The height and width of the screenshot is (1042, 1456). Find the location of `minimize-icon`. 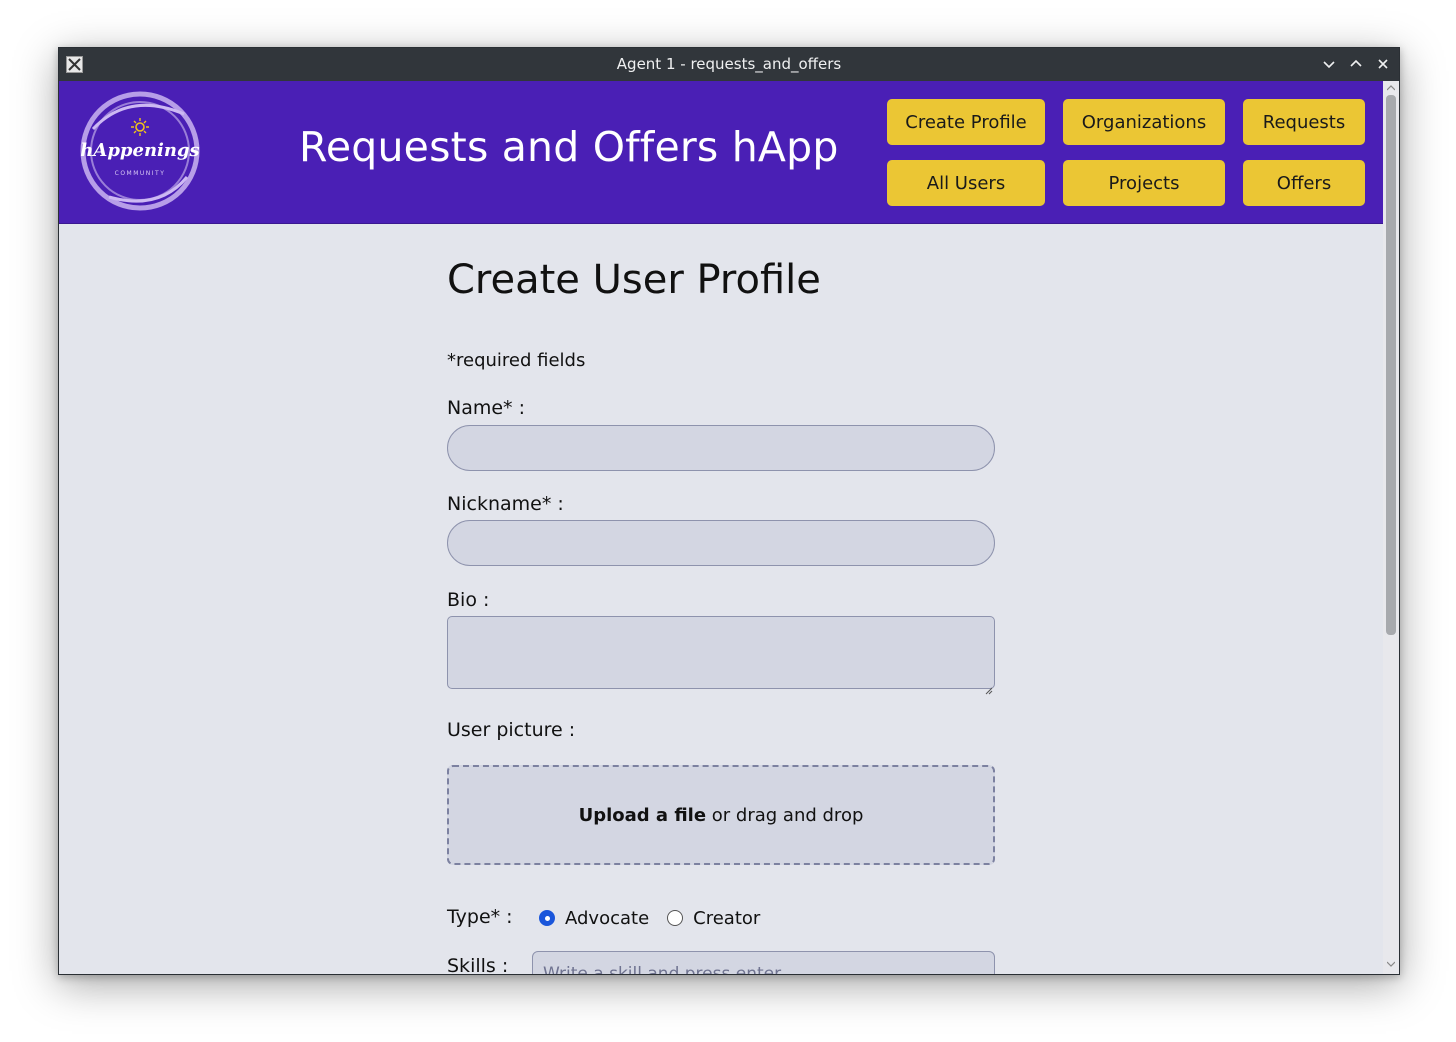

minimize-icon is located at coordinates (1329, 64).